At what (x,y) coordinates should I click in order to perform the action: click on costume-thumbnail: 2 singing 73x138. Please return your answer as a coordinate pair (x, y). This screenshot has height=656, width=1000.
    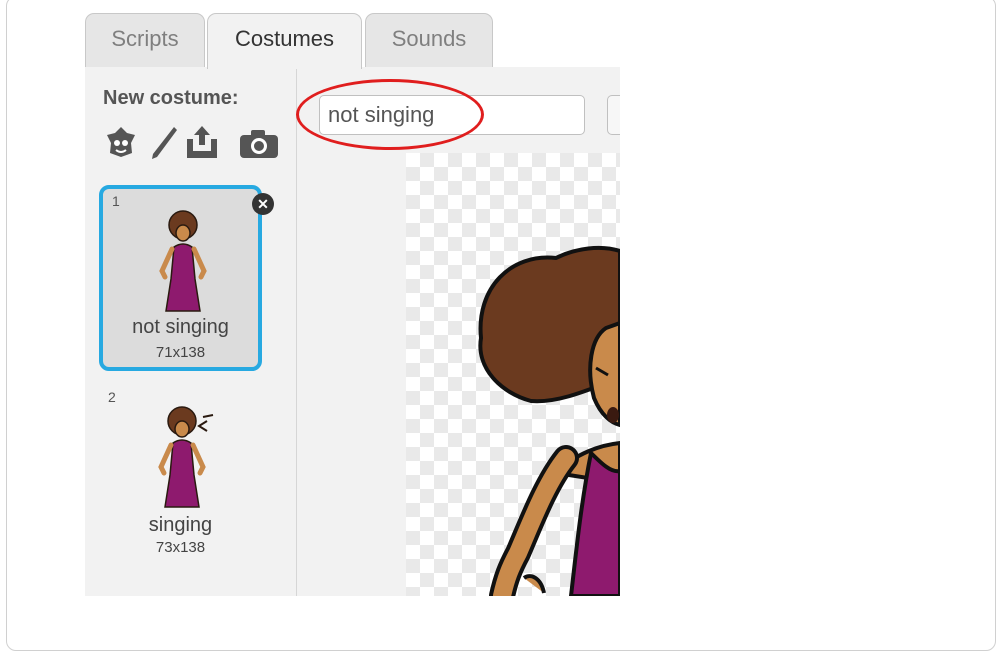
    Looking at the image, I should click on (180, 475).